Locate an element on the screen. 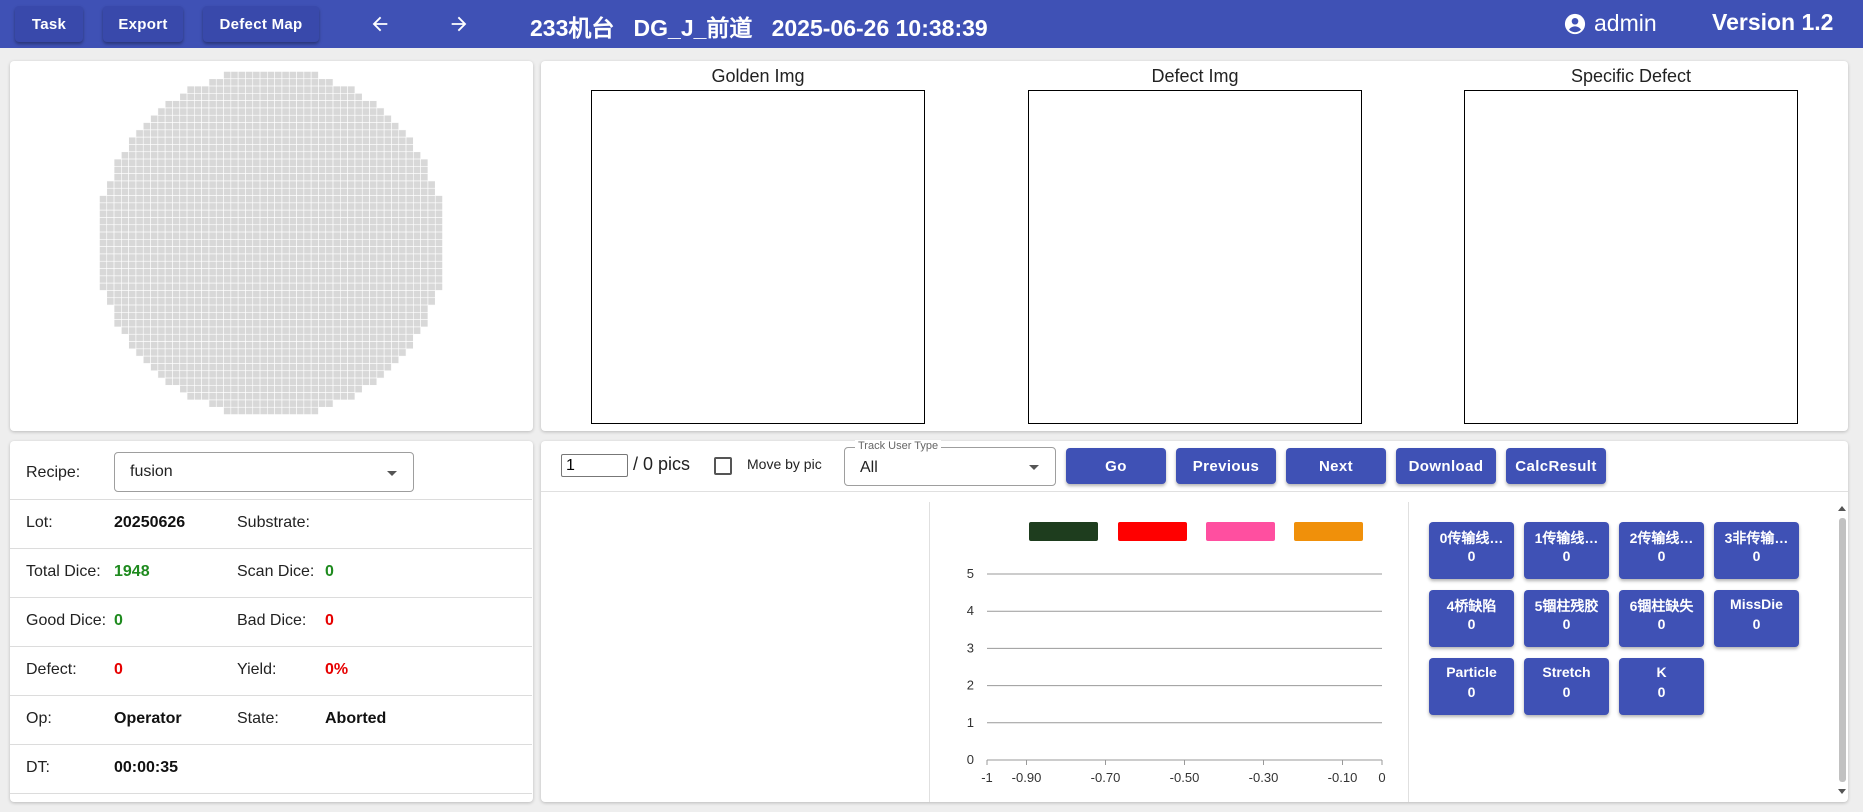  defect-category-button: 0传输线… 0 is located at coordinates (1471, 550).